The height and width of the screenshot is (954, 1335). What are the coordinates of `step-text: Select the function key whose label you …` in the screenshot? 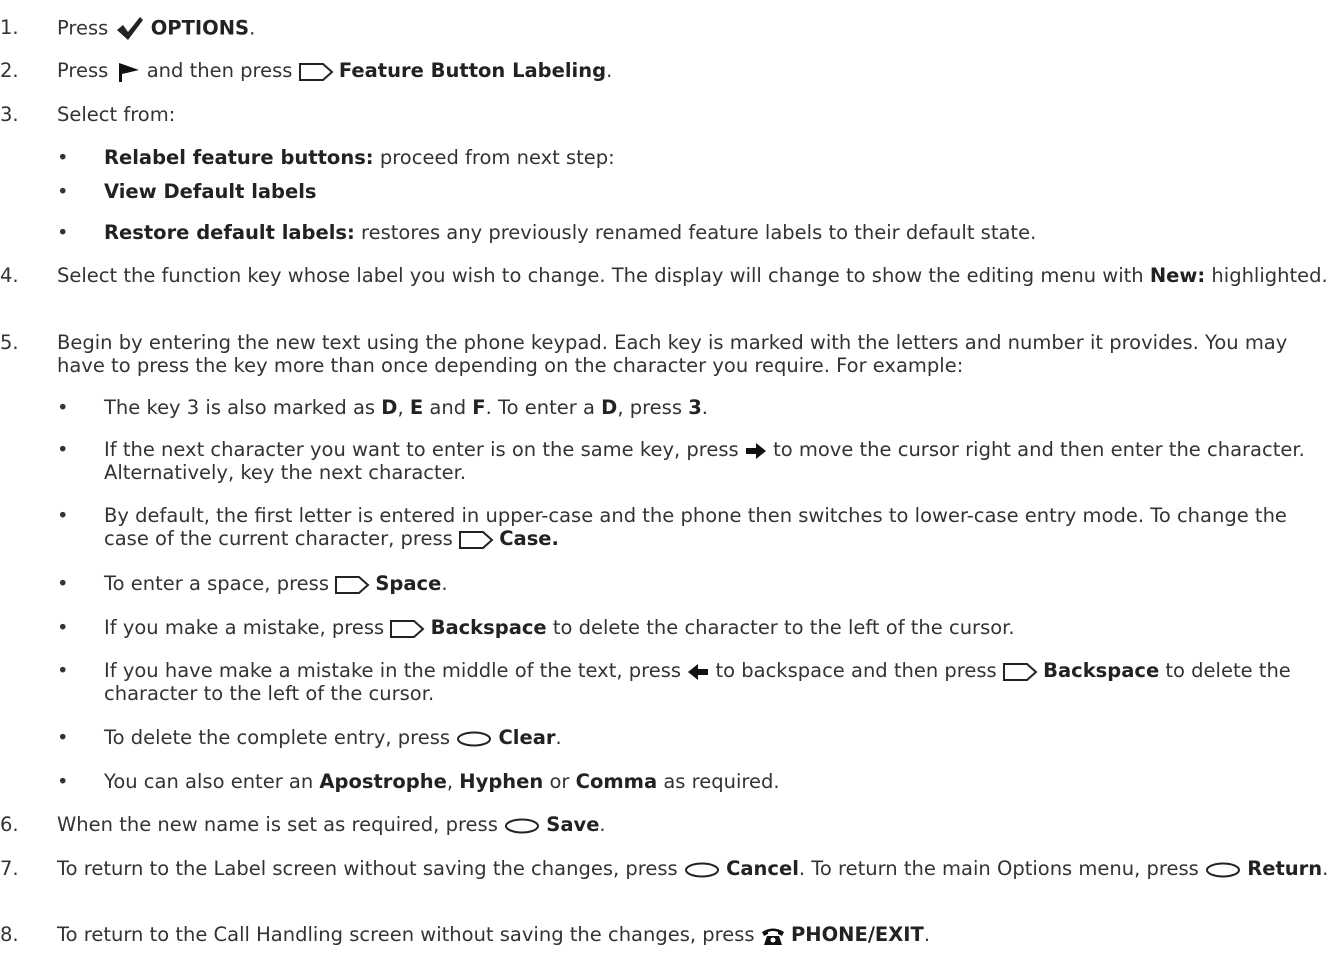 It's located at (692, 275).